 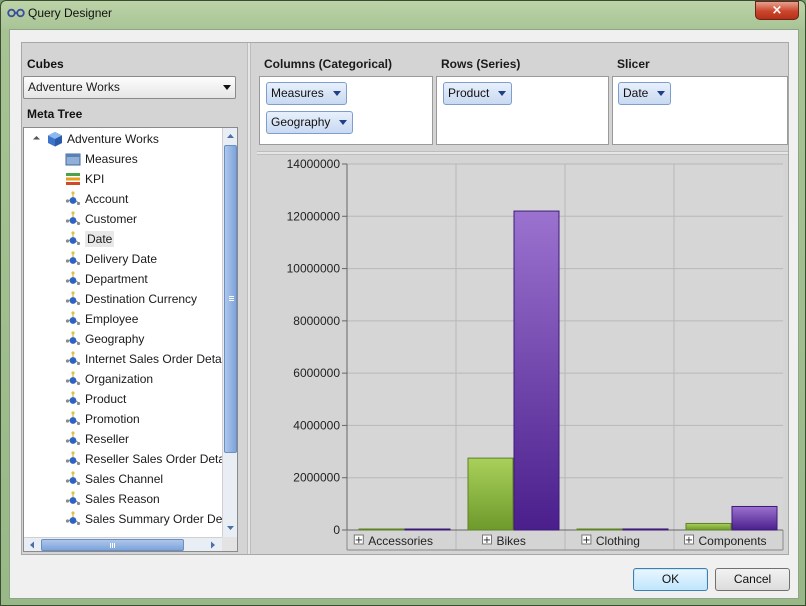 I want to click on tree-item-destination-currency: Destination Currency, so click(x=124, y=299).